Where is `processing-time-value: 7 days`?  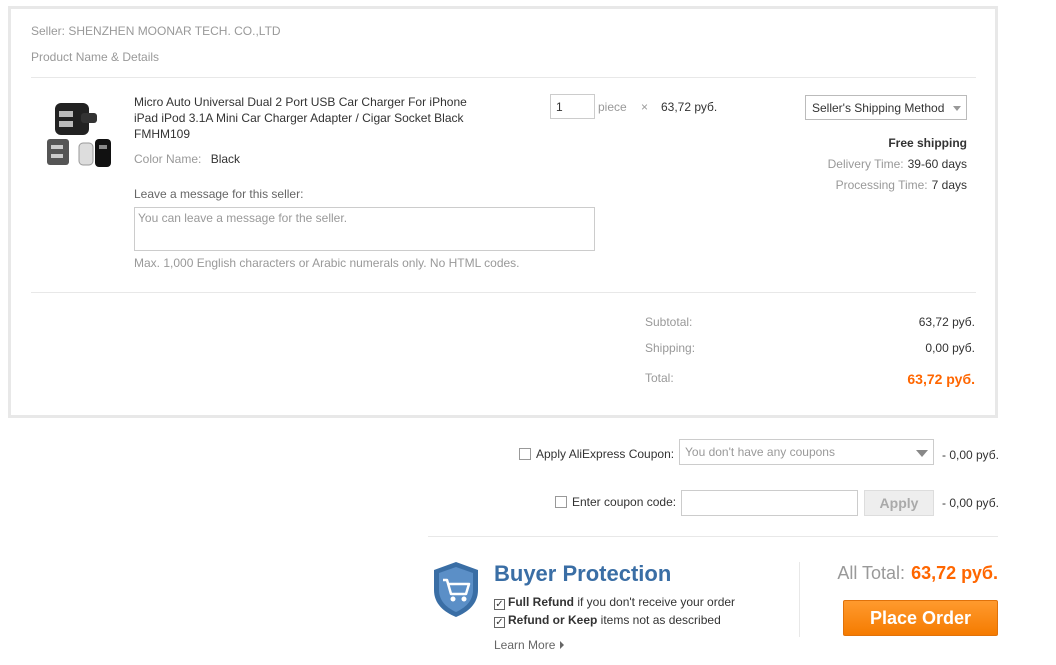
processing-time-value: 7 days is located at coordinates (949, 185).